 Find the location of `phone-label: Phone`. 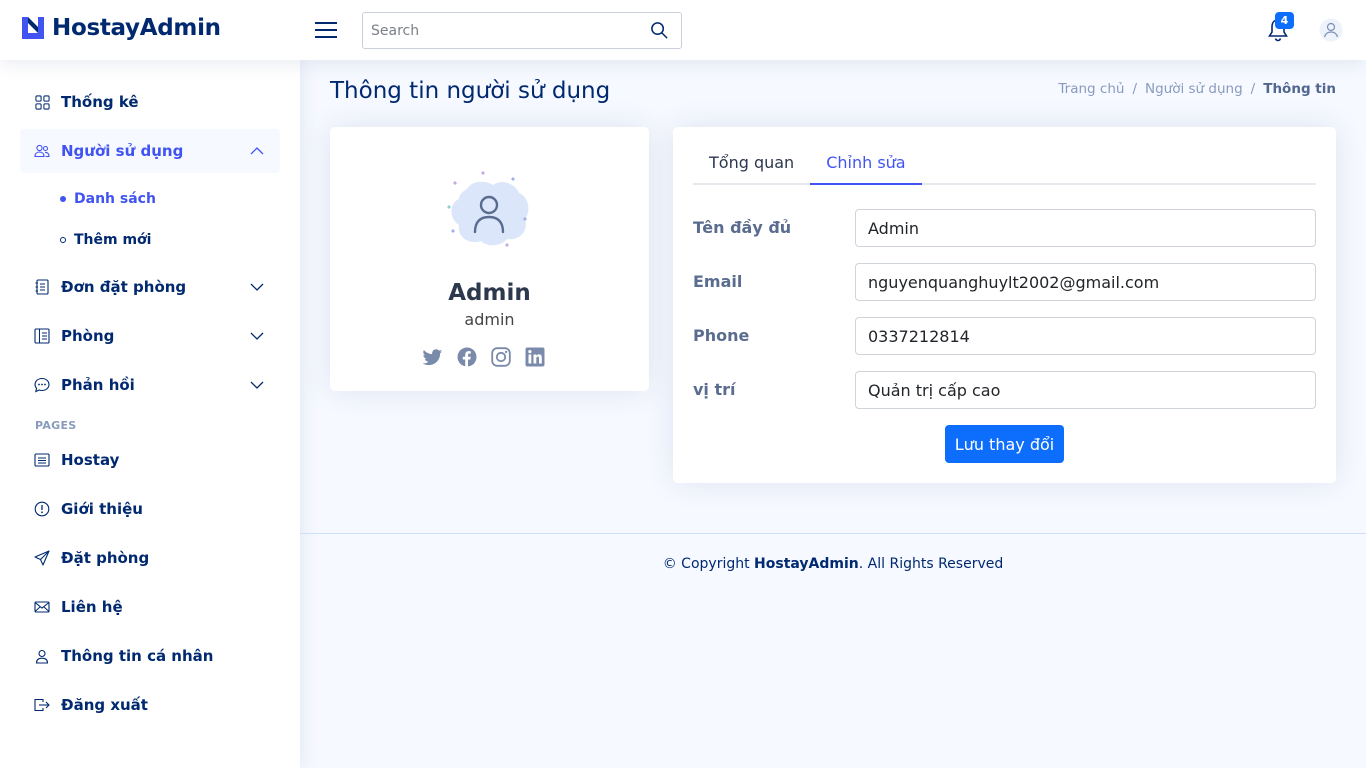

phone-label: Phone is located at coordinates (721, 335).